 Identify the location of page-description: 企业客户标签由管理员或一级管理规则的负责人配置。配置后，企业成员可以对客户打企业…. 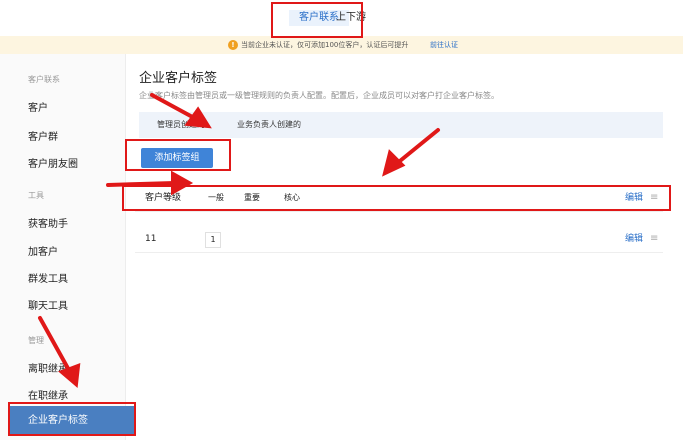
(319, 95).